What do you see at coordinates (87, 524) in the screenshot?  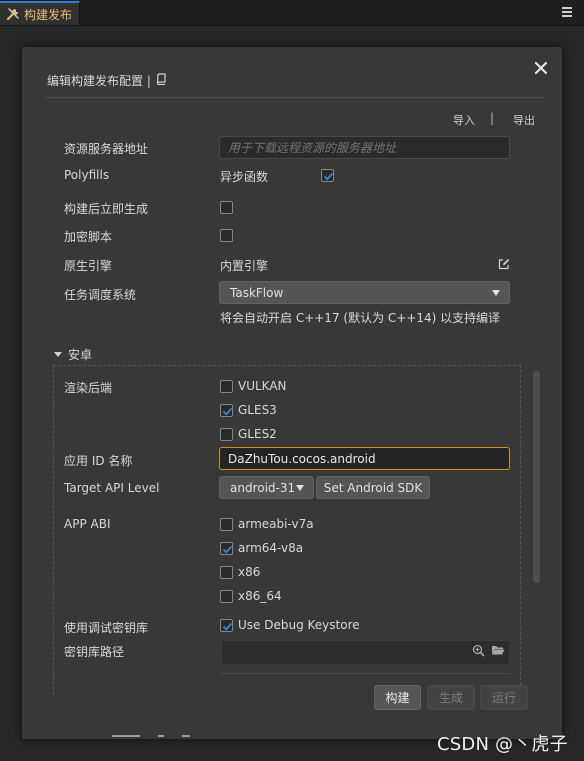 I see `app-abi-label: APP ABI` at bounding box center [87, 524].